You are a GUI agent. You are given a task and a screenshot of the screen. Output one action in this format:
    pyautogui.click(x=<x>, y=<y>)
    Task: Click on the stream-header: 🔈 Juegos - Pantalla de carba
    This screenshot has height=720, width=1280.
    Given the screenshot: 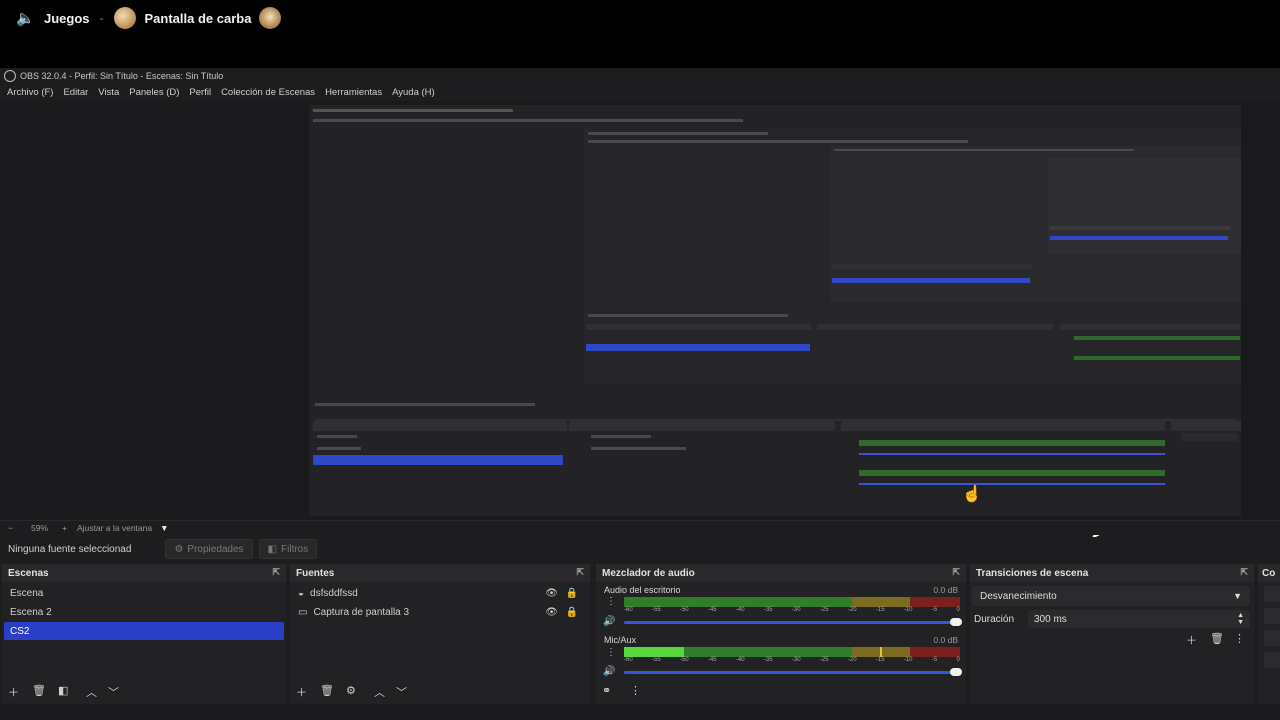 What is the action you would take?
    pyautogui.click(x=640, y=18)
    